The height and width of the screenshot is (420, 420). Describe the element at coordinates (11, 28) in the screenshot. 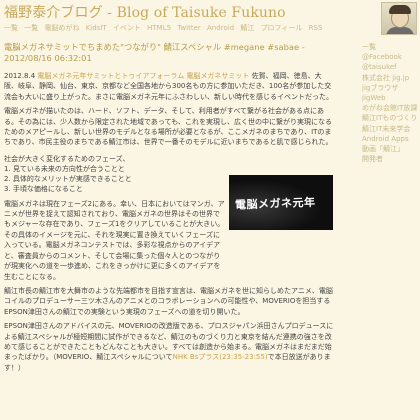

I see `nav-item-list: 一覧` at that location.